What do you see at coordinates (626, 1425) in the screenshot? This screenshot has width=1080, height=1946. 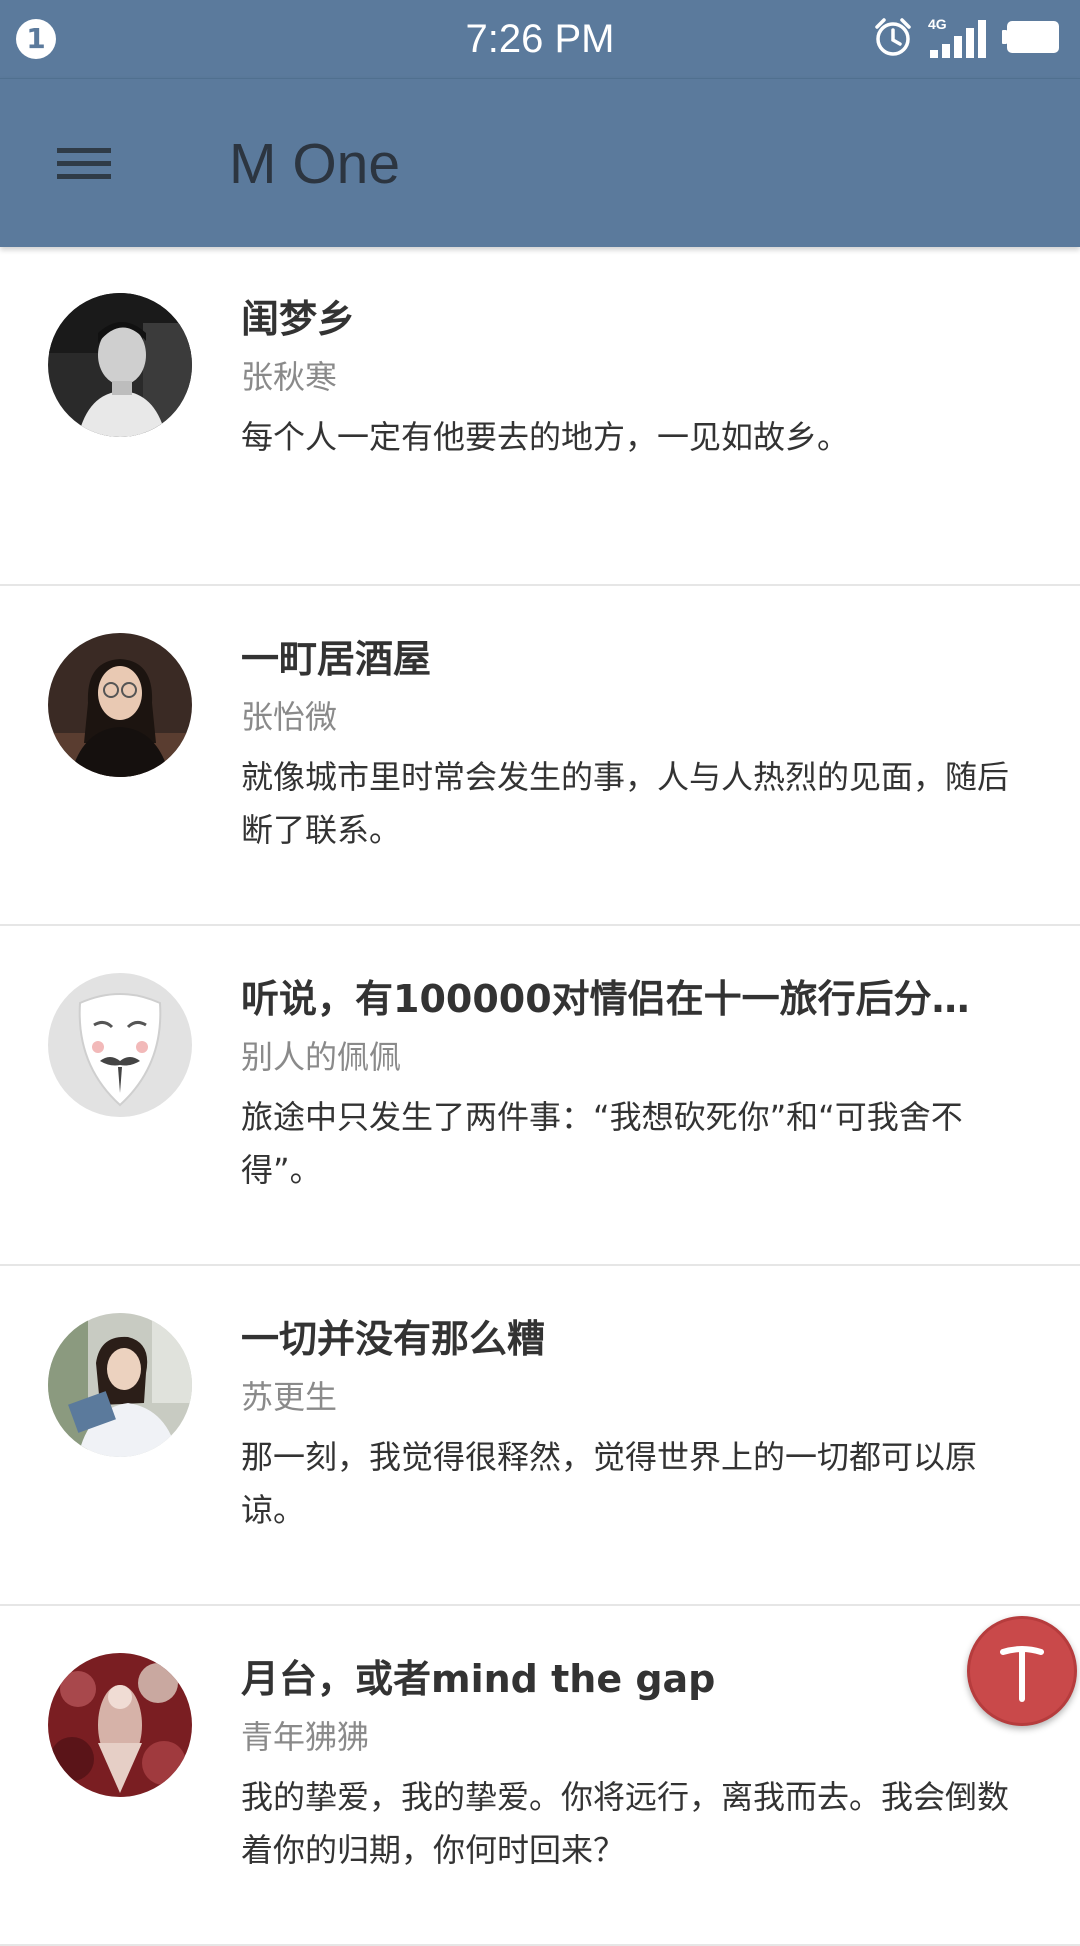 I see `article-text: 一切并没有那么糟 苏更生 那一刻，我觉得很释然，觉得世界上的一切都可以原谅。` at bounding box center [626, 1425].